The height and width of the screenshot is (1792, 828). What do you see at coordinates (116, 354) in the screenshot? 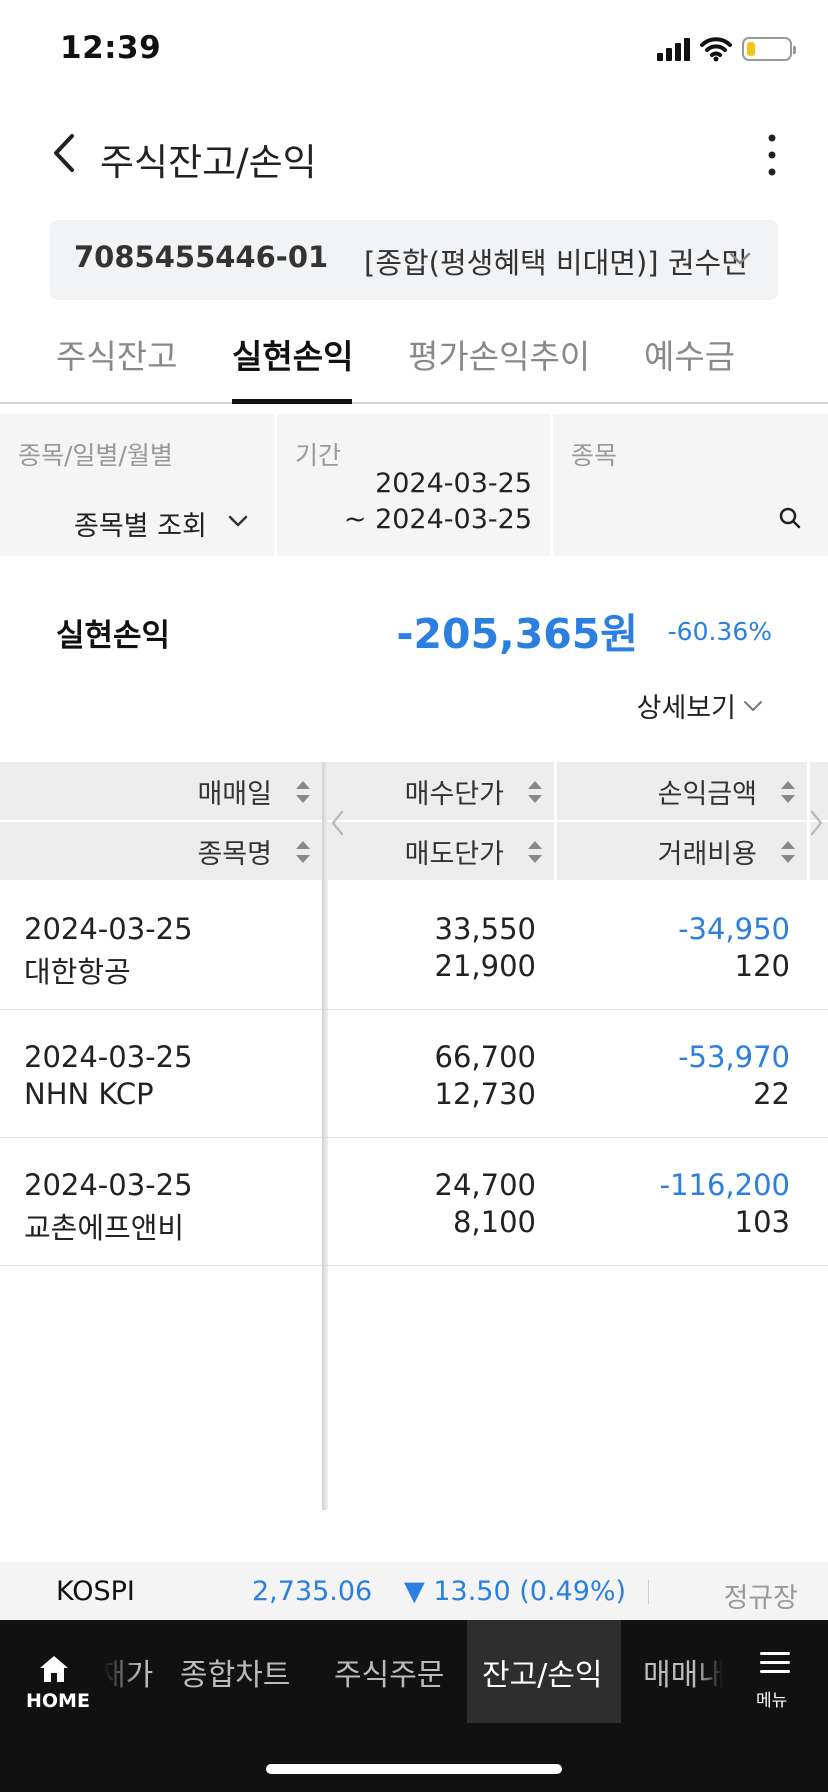
I see `tab-stock-balance: 주식잔고` at bounding box center [116, 354].